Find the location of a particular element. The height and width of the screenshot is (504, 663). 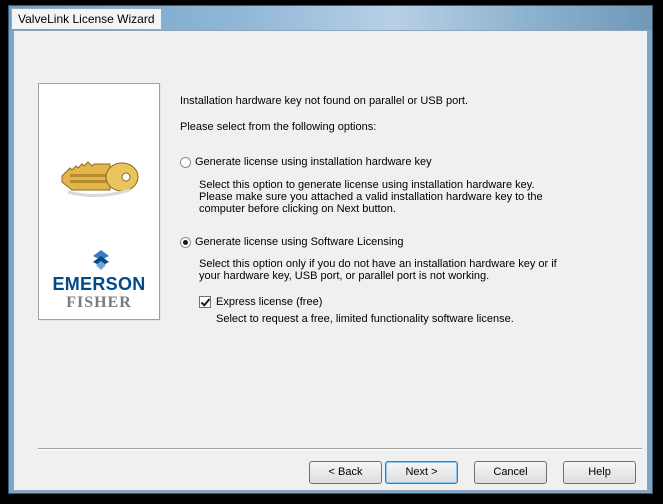

title-bar: ValveLink License Wizard is located at coordinates (330, 18).